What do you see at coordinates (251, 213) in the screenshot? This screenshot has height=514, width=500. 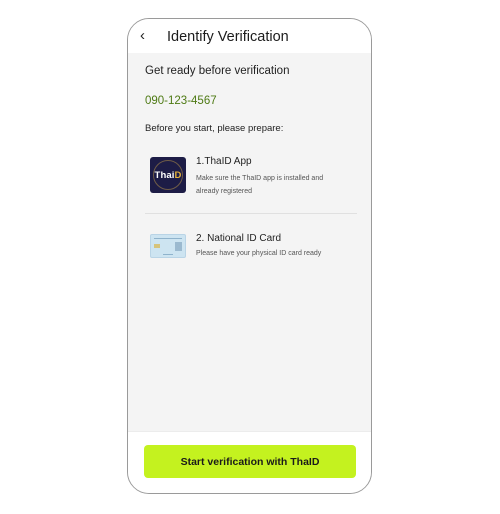 I see `divider` at bounding box center [251, 213].